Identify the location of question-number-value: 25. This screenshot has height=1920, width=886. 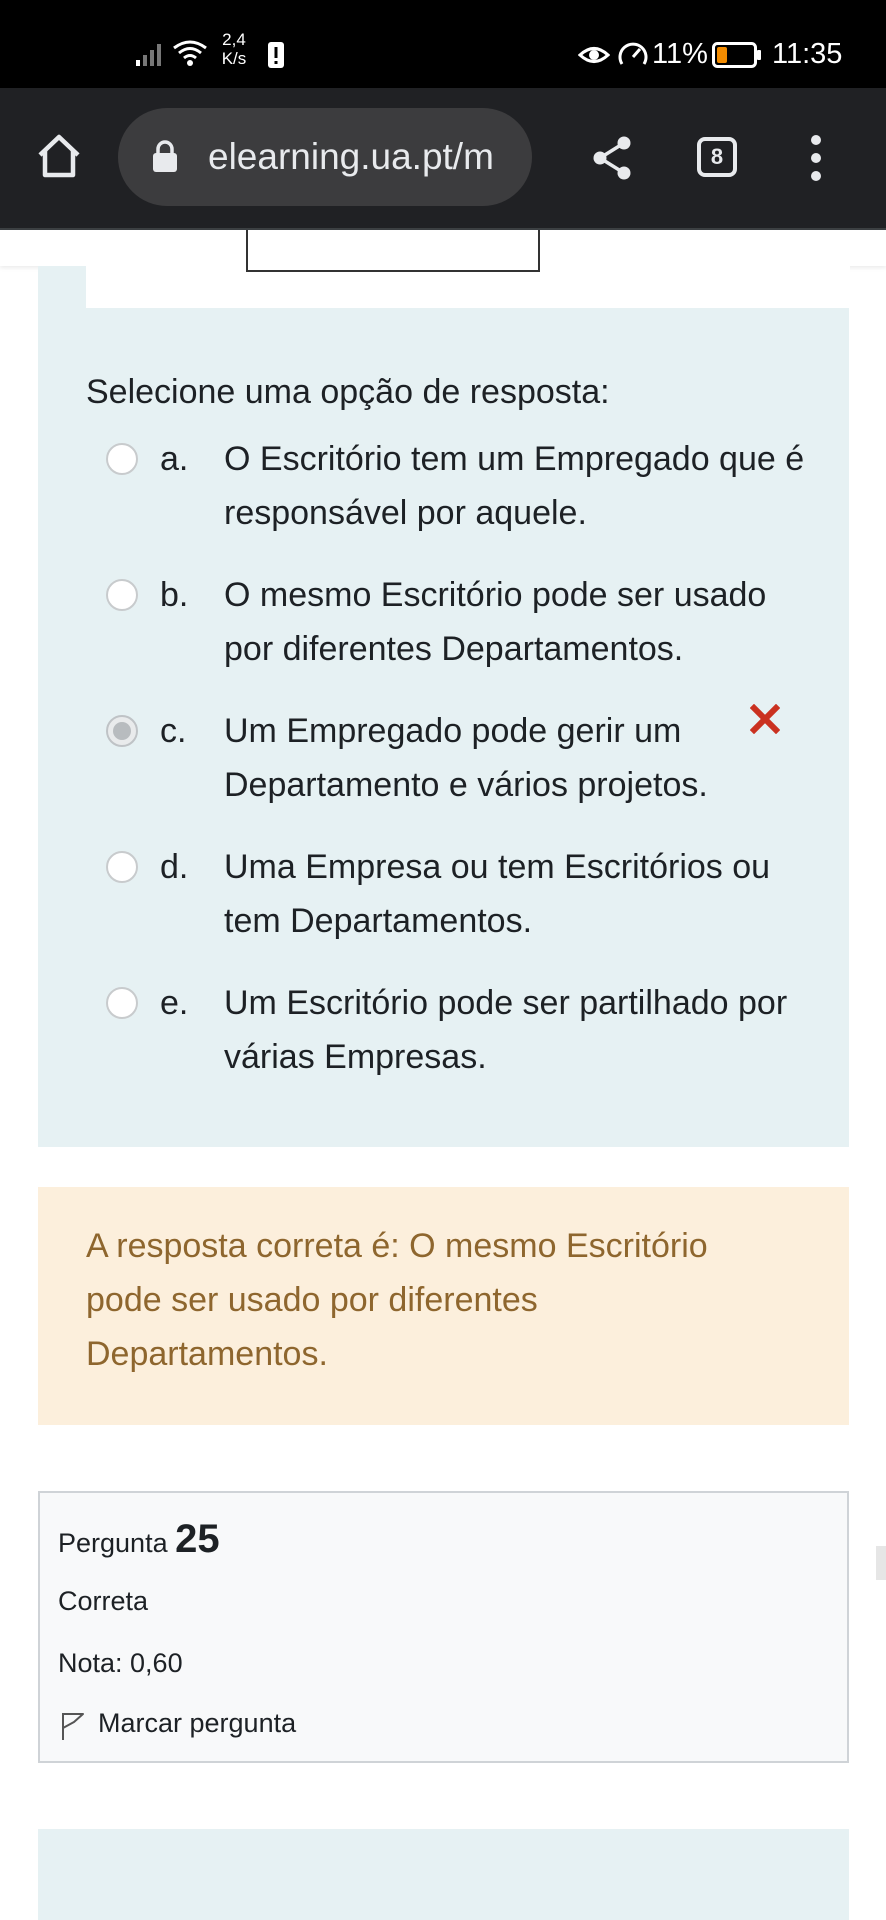
(197, 1539).